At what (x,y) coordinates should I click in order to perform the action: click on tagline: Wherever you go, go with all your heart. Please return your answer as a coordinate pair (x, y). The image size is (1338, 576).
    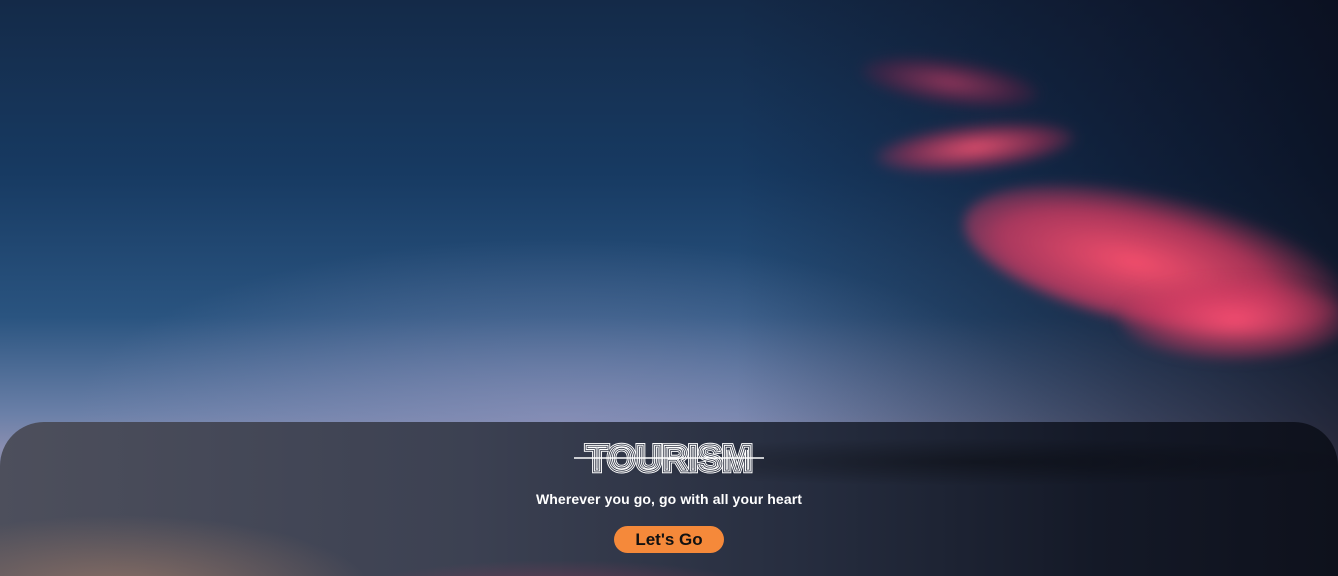
    Looking at the image, I should click on (669, 499).